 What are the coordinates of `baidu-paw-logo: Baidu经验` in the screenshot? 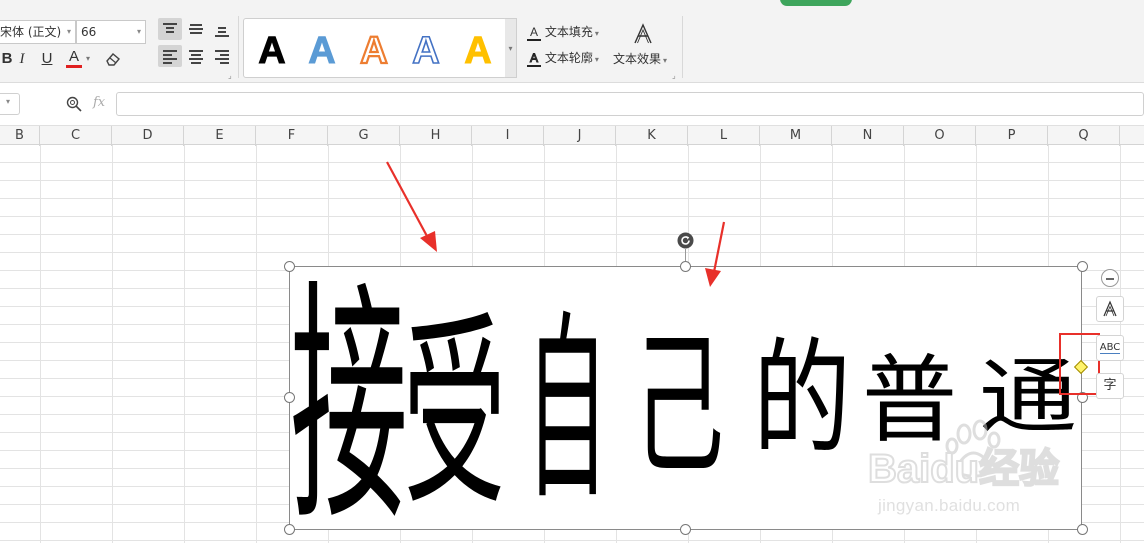 It's located at (963, 455).